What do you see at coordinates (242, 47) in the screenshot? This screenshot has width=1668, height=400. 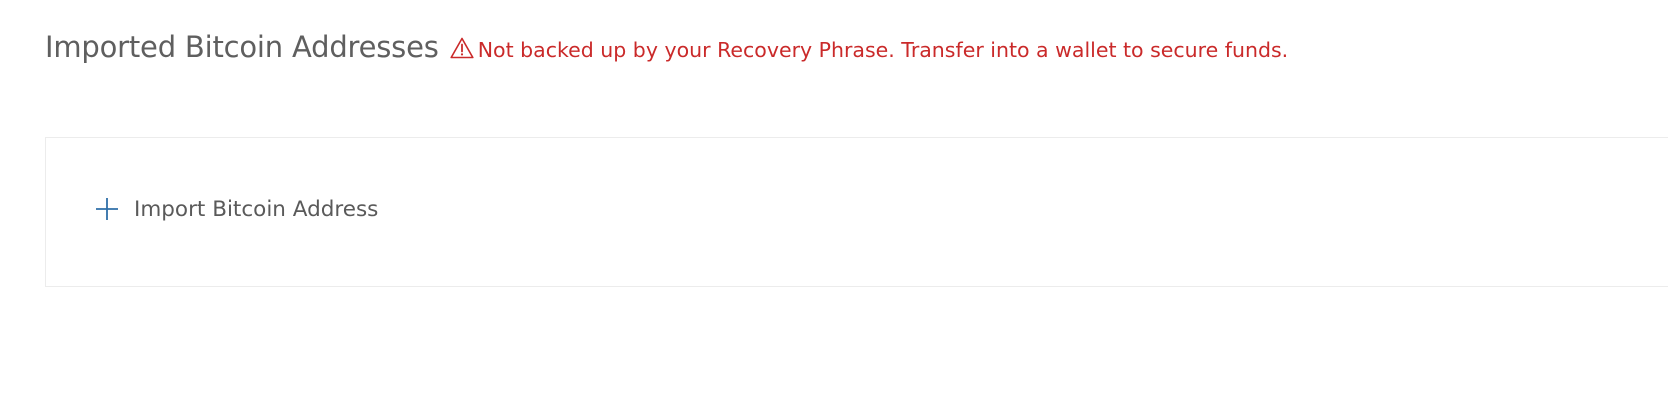 I see `section-title: Imported Bitcoin Addresses` at bounding box center [242, 47].